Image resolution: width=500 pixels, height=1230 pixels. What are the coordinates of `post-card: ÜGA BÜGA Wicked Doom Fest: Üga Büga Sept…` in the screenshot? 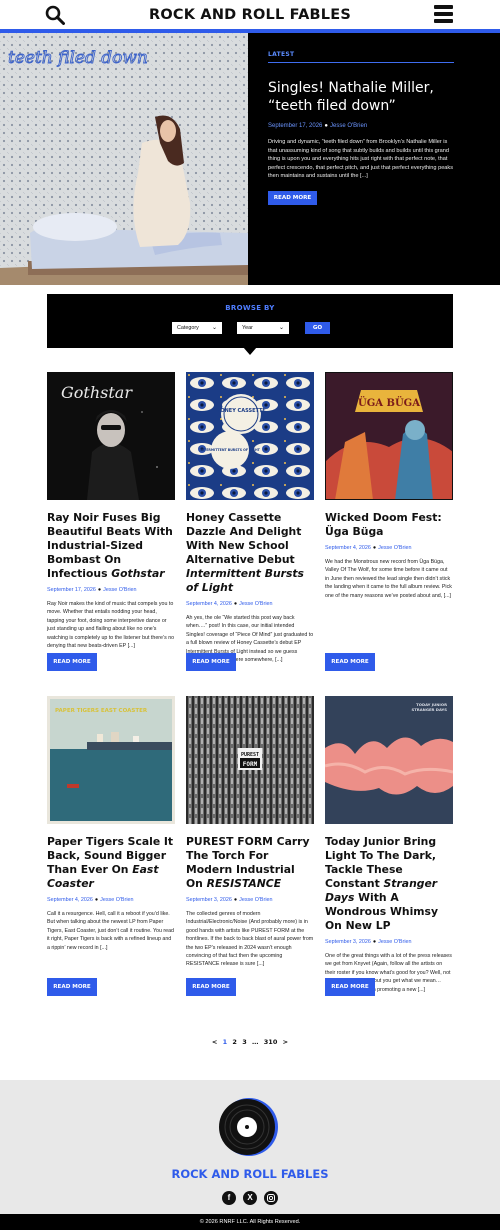 It's located at (389, 486).